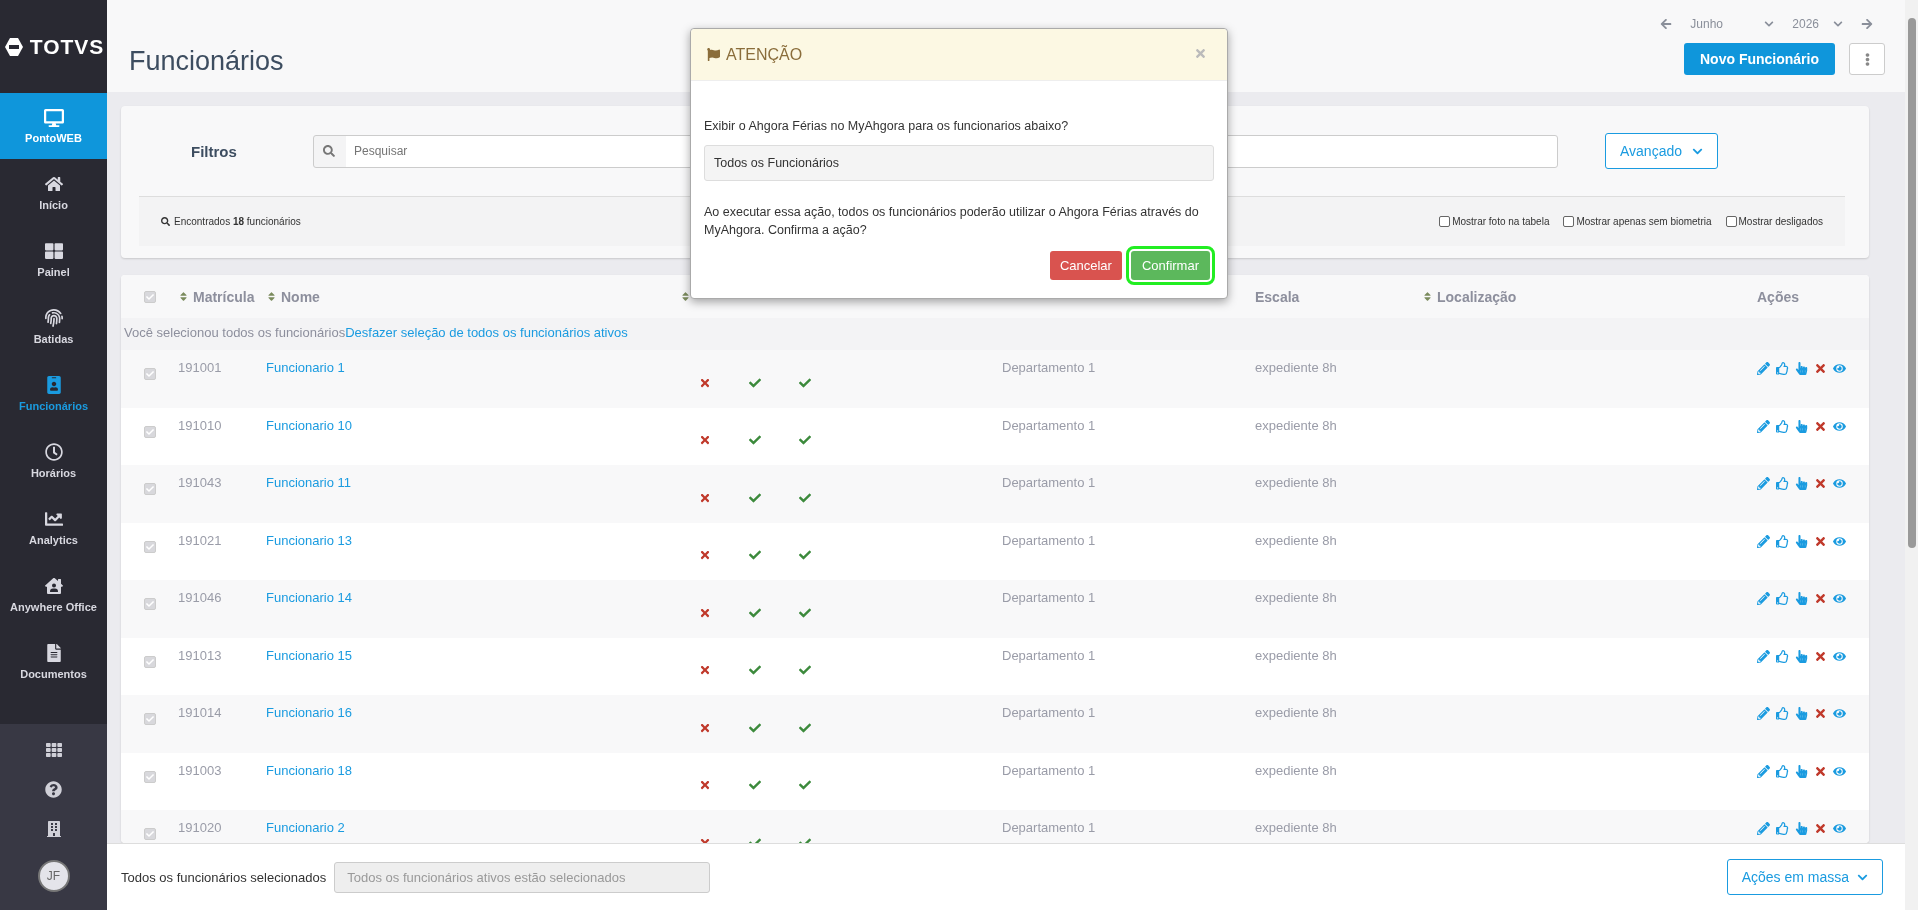  Describe the element at coordinates (224, 877) in the screenshot. I see `selection-label: Todos os funcionários selecionados` at that location.